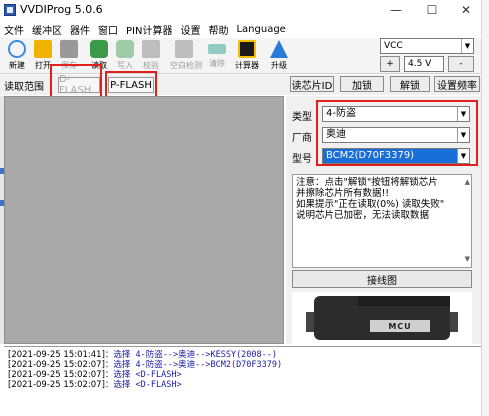 This screenshot has height=416, width=489. I want to click on verify-button: 校验, so click(151, 55).